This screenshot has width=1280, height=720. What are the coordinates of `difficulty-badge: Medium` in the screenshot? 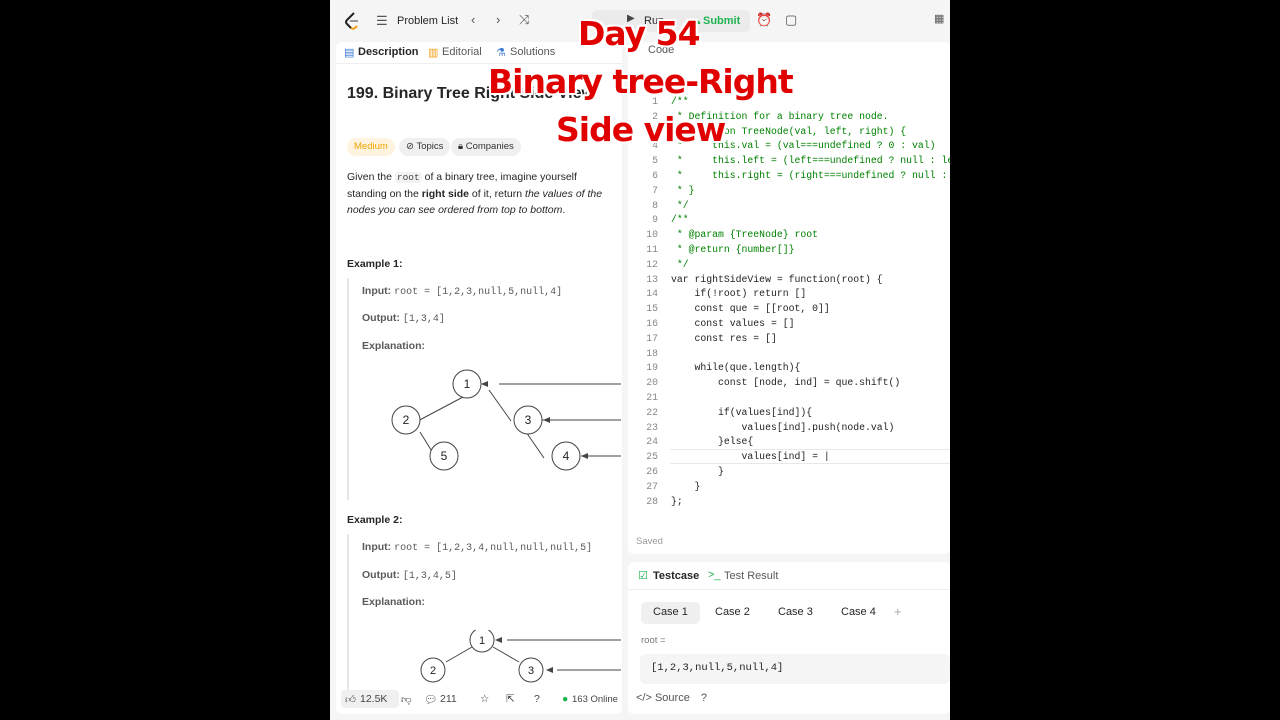 It's located at (371, 147).